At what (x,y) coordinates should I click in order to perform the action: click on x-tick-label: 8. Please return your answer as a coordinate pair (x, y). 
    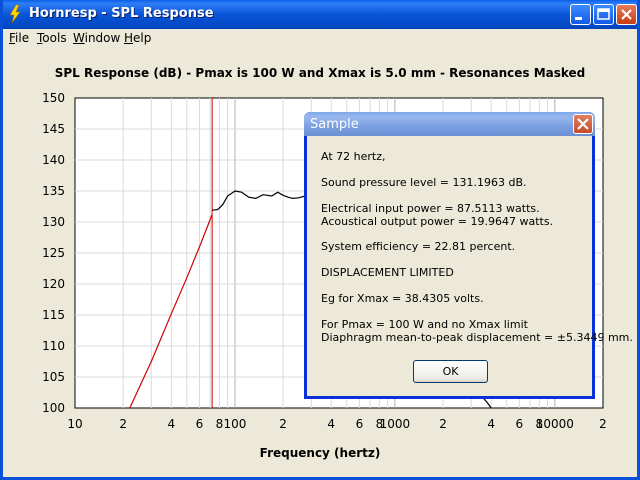
    Looking at the image, I should click on (220, 424).